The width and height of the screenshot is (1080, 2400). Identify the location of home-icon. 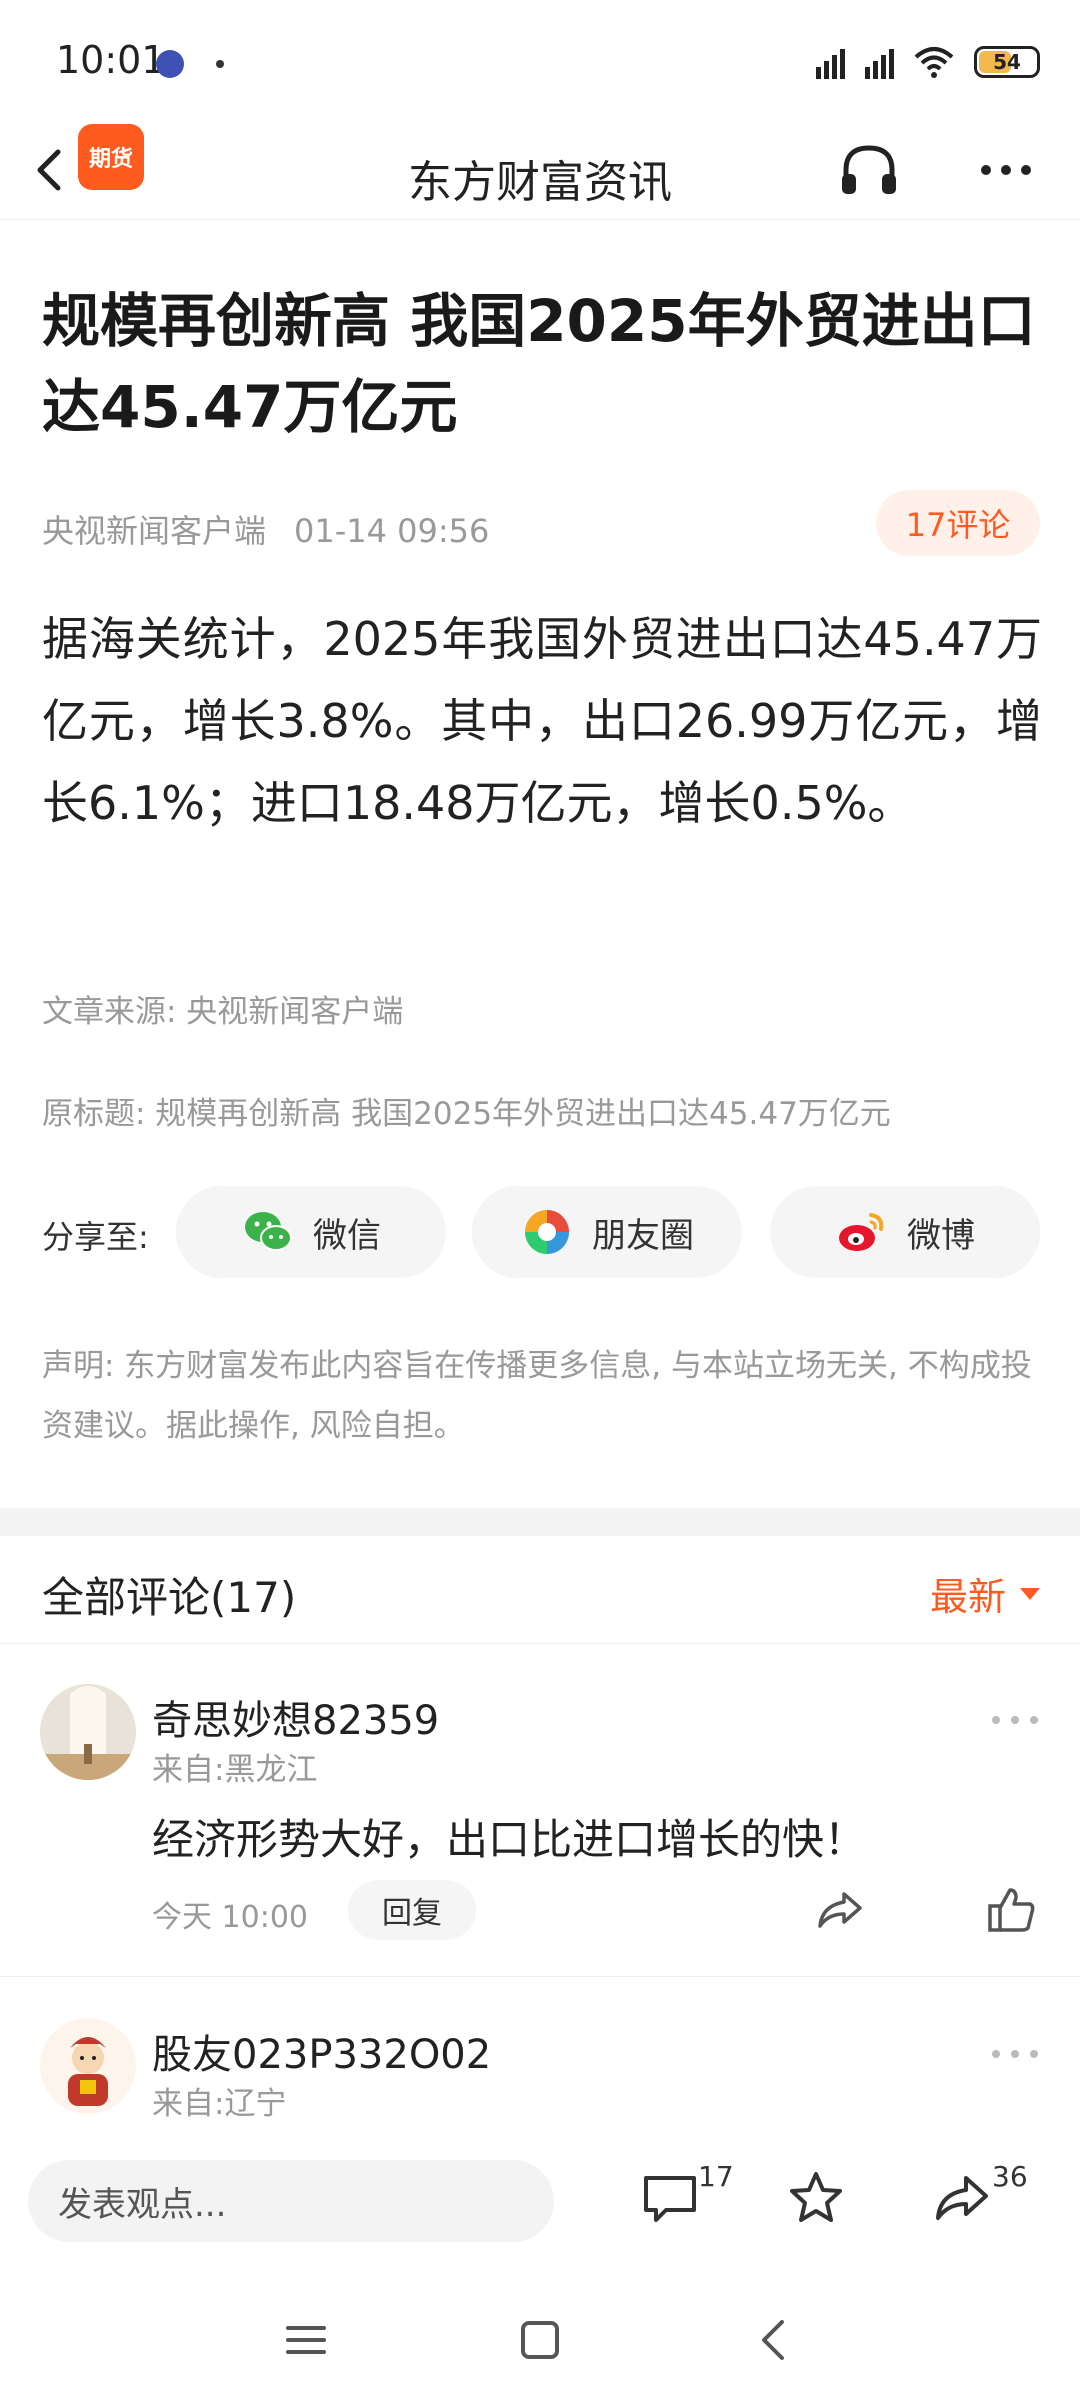
(540, 2340).